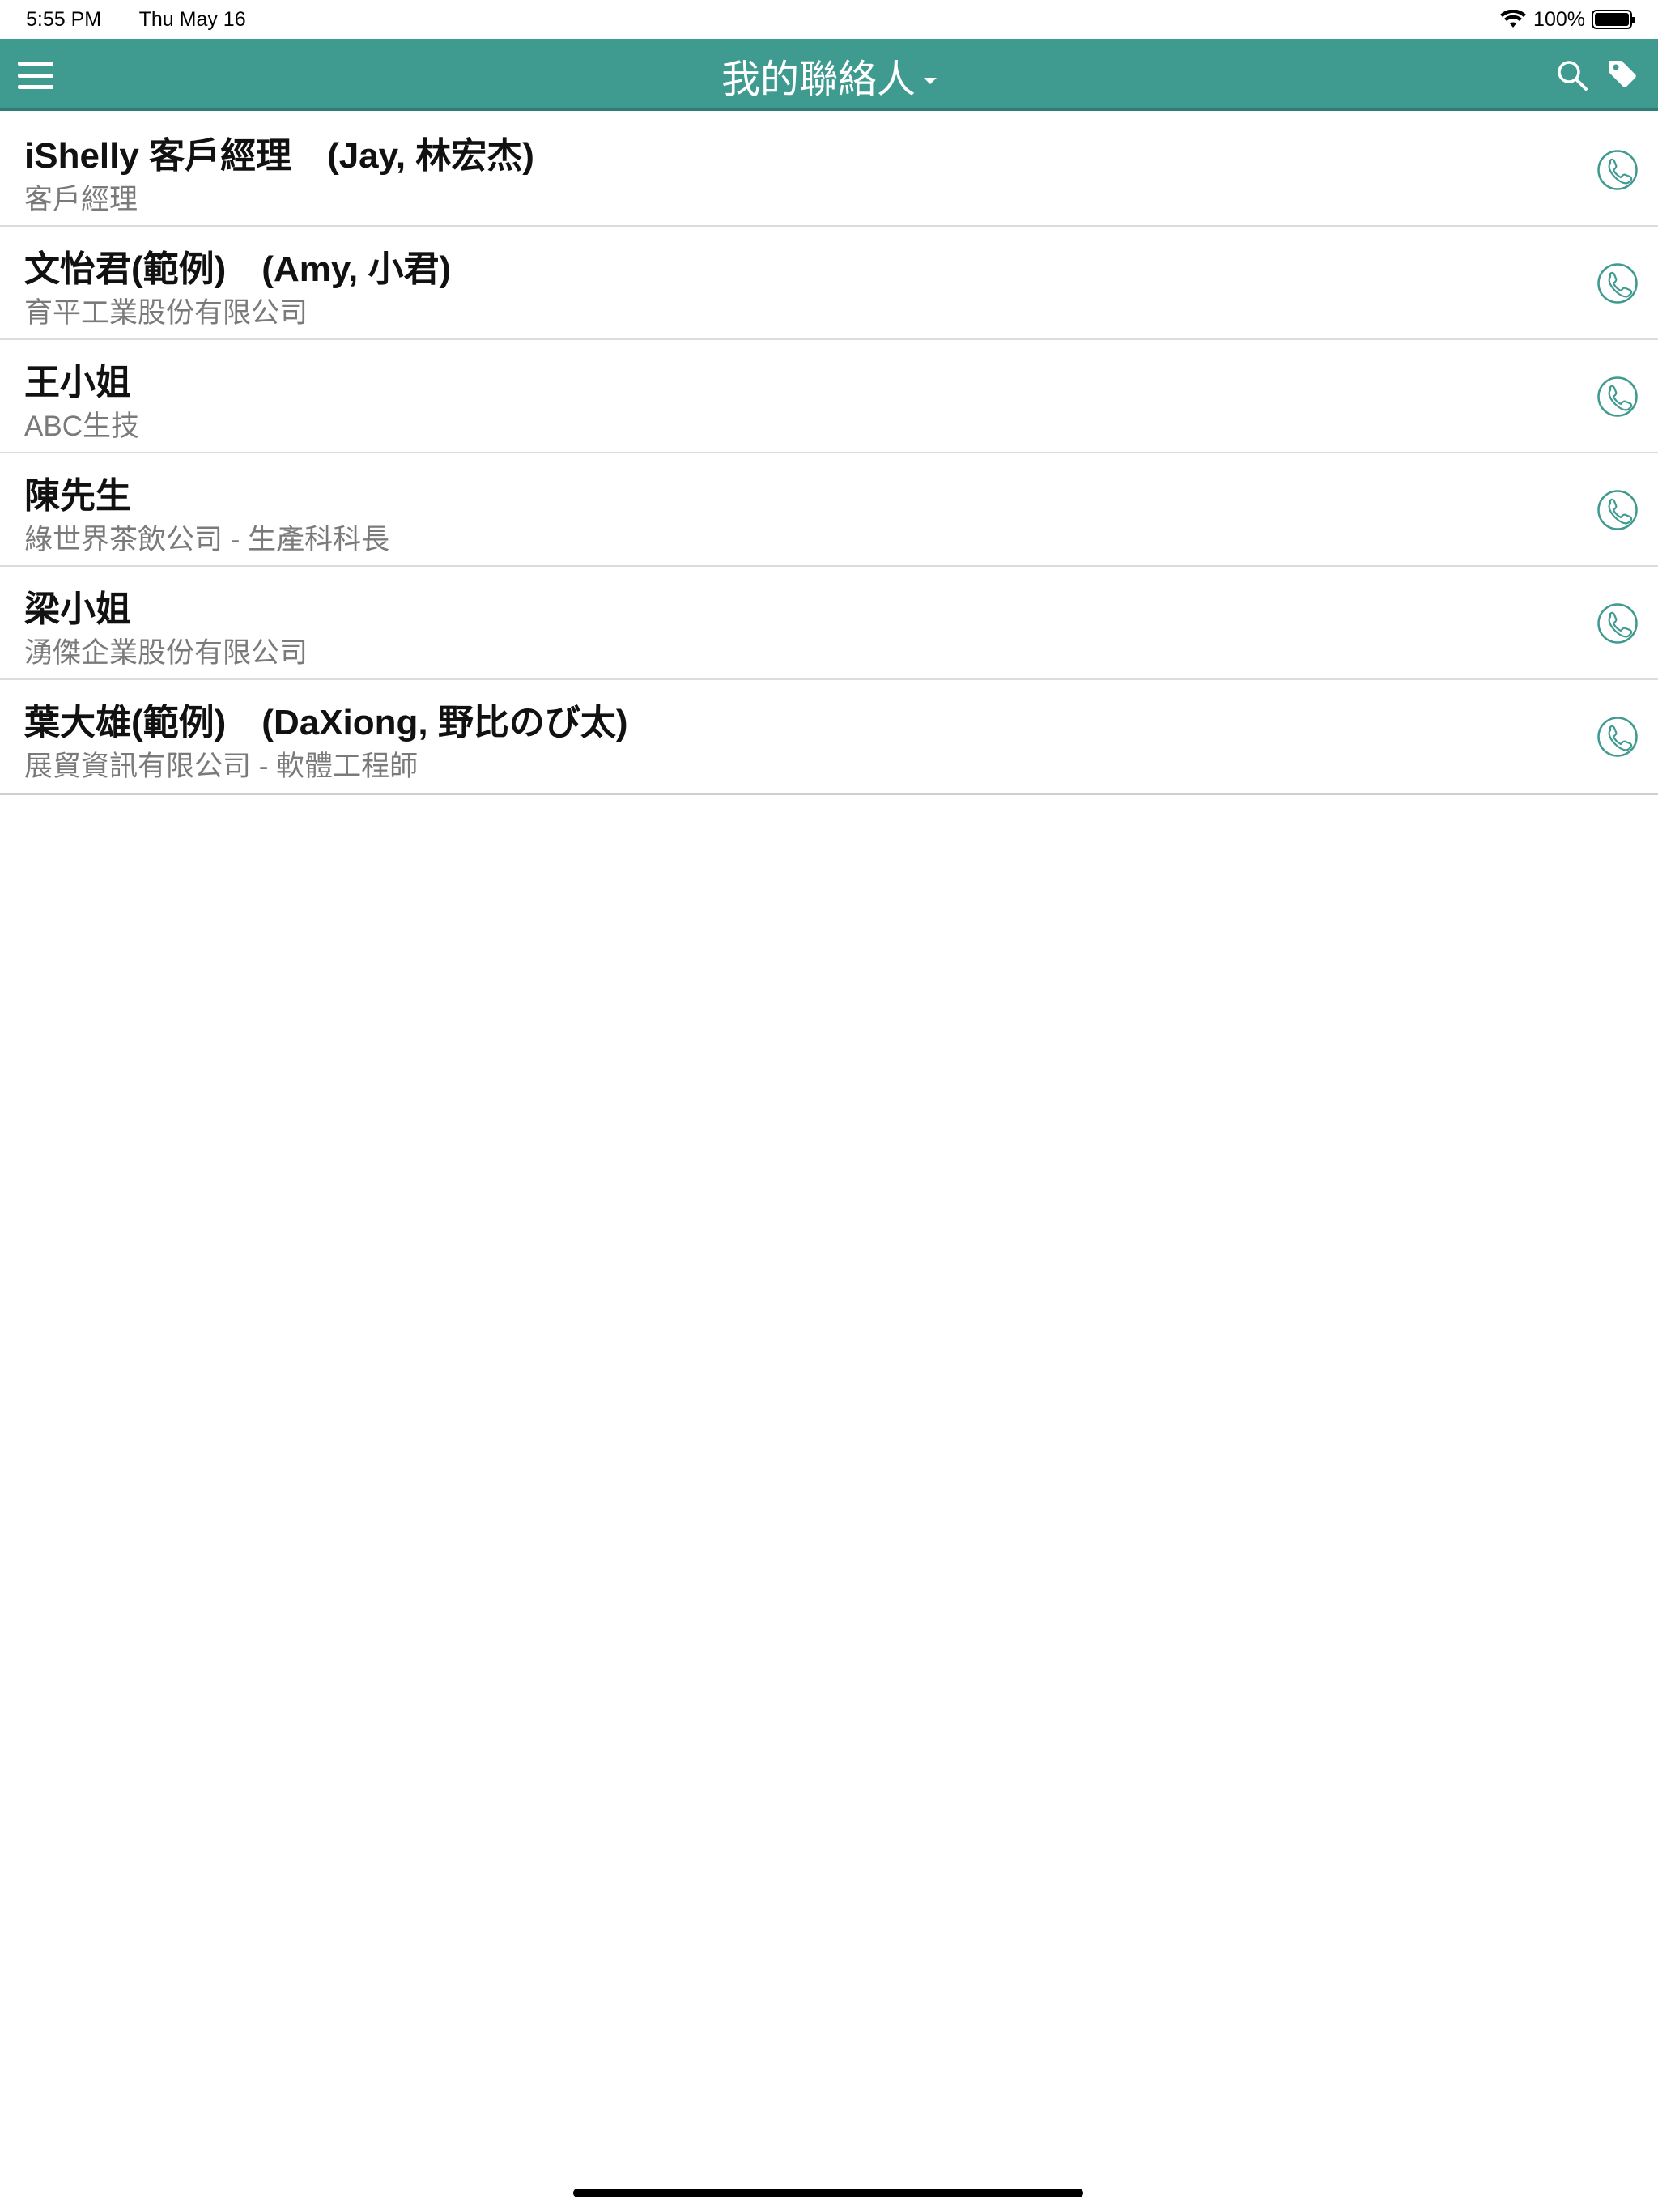 The height and width of the screenshot is (2212, 1658). I want to click on battery-percent: 100%, so click(1559, 19).